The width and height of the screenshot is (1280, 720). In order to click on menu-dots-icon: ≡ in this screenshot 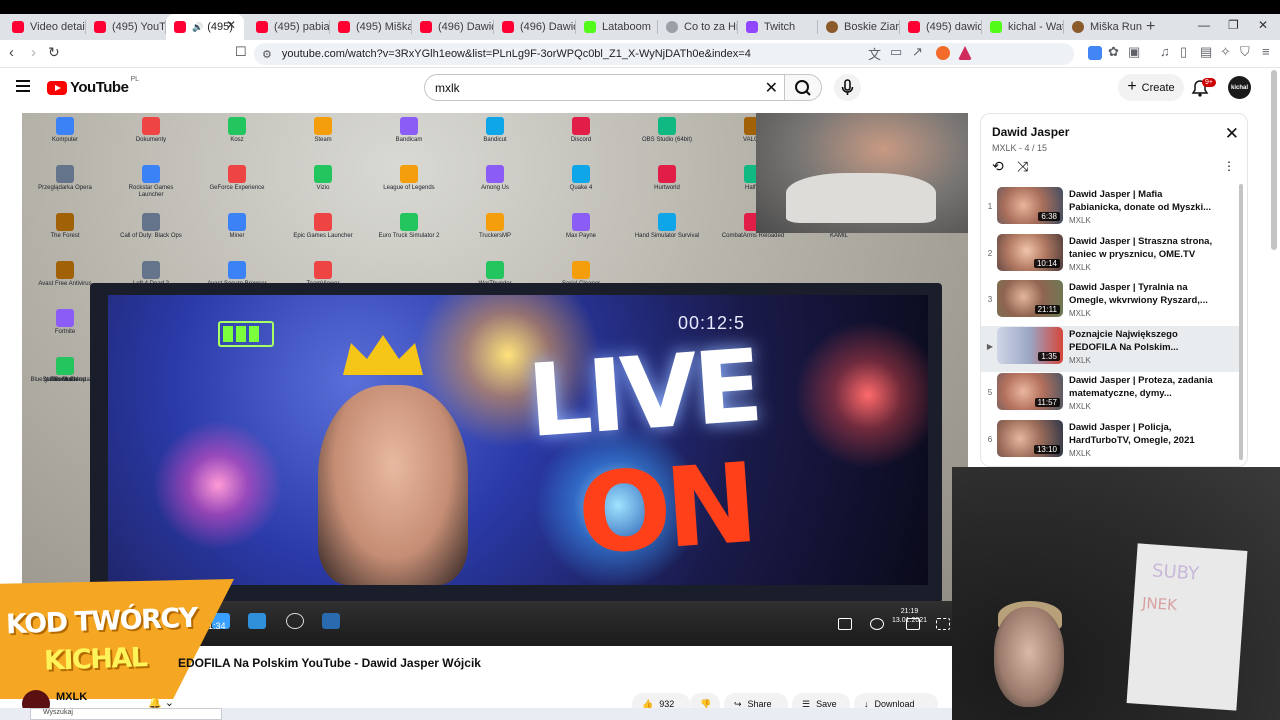, I will do `click(1266, 51)`.